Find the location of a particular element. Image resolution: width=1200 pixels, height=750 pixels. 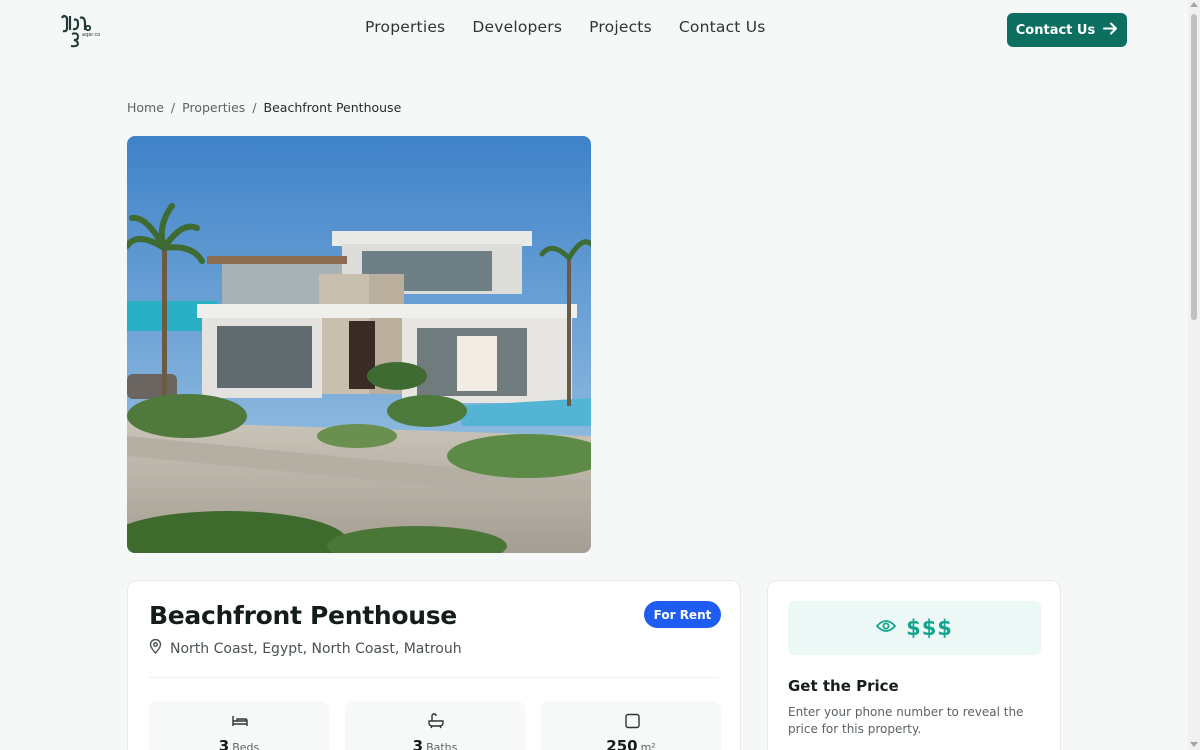

area-value: 250 m² is located at coordinates (631, 743).